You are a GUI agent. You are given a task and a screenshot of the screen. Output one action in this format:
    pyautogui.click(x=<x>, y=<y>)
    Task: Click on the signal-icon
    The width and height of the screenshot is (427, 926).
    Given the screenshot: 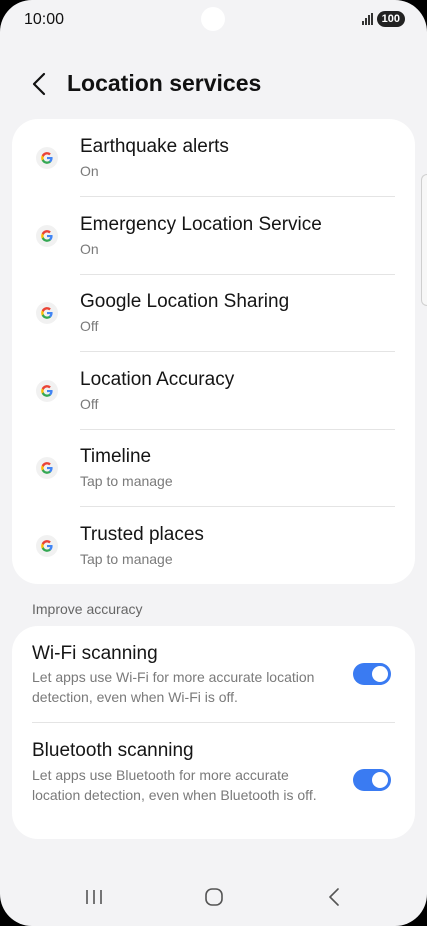 What is the action you would take?
    pyautogui.click(x=367, y=19)
    